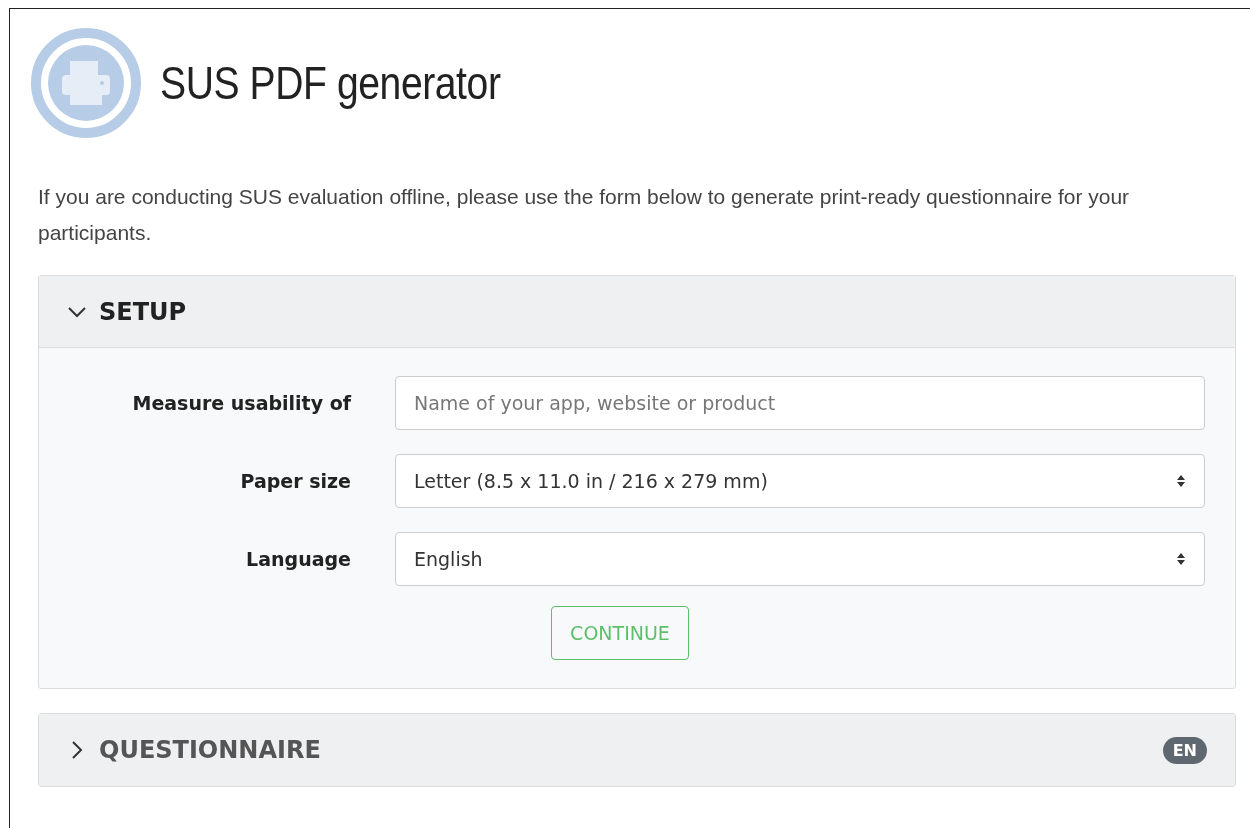 This screenshot has width=1250, height=828. What do you see at coordinates (241, 403) in the screenshot?
I see `field-label: Measure usability of` at bounding box center [241, 403].